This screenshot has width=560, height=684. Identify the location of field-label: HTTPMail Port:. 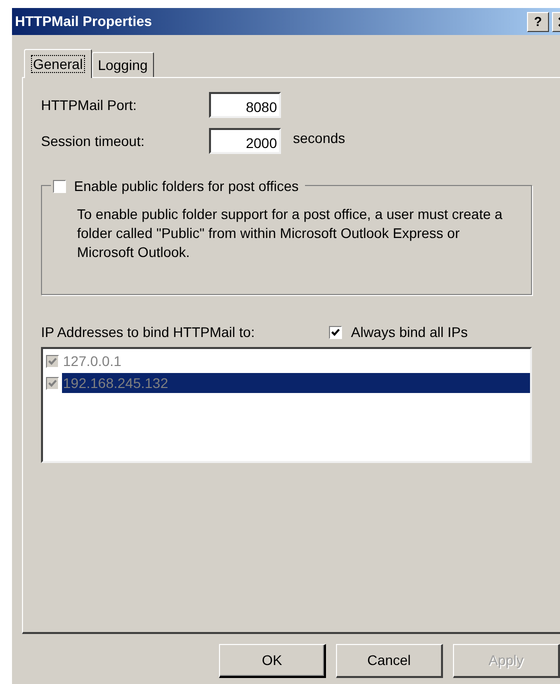
(89, 105).